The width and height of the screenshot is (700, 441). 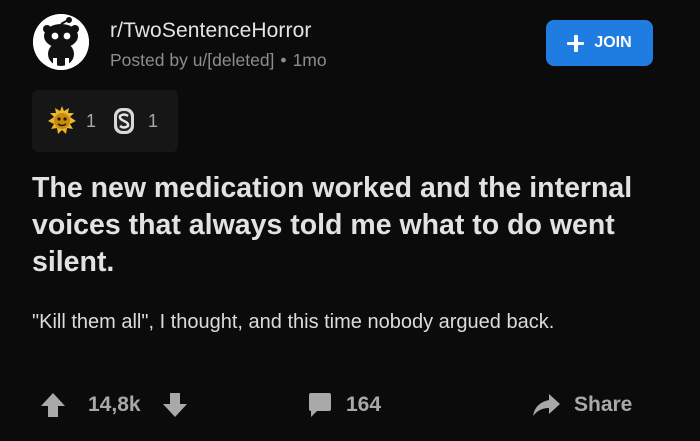 I want to click on join-button-label: JOIN, so click(x=613, y=42).